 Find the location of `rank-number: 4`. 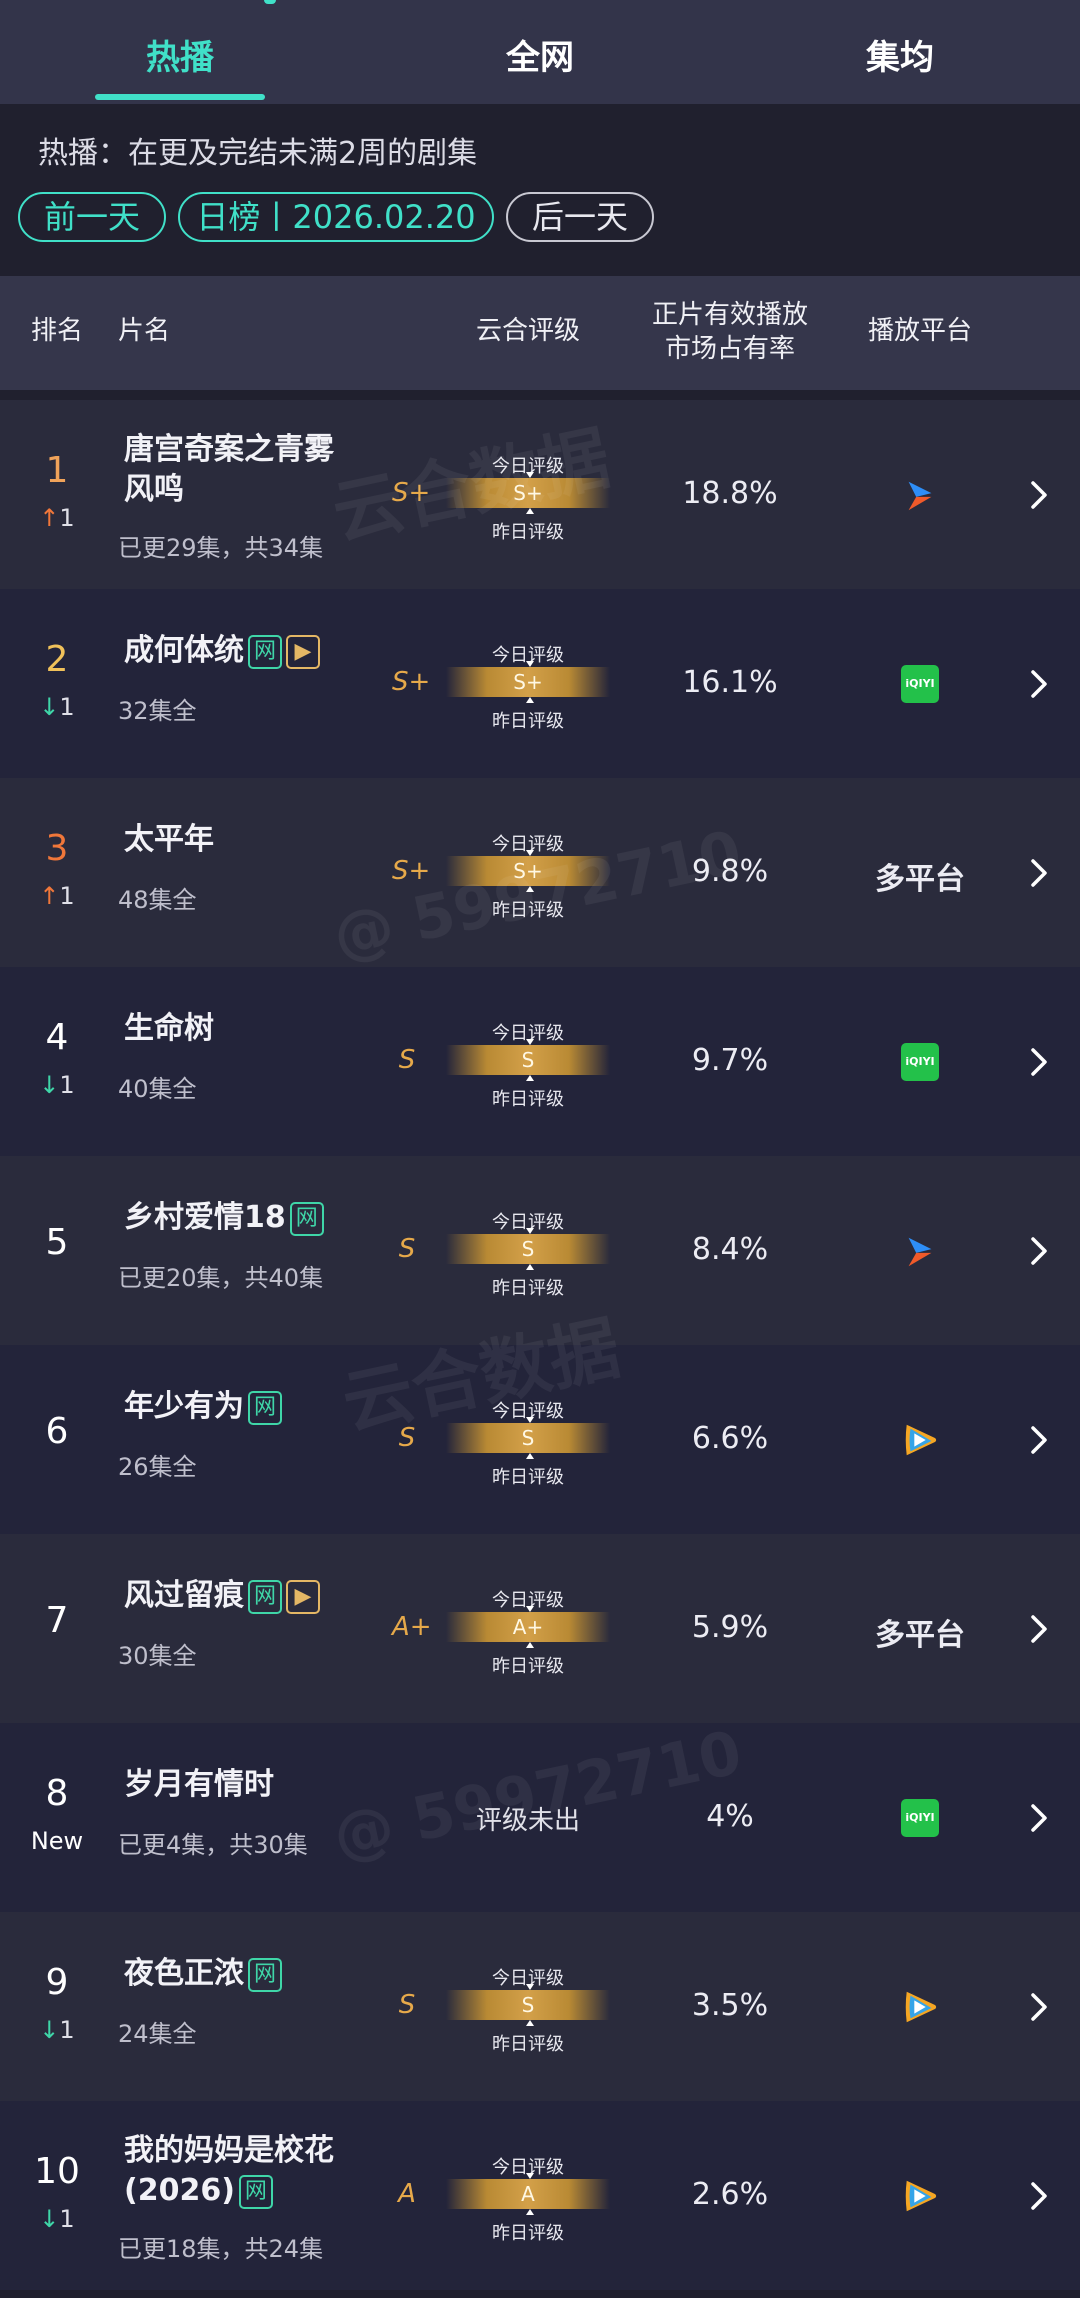

rank-number: 4 is located at coordinates (57, 1037).